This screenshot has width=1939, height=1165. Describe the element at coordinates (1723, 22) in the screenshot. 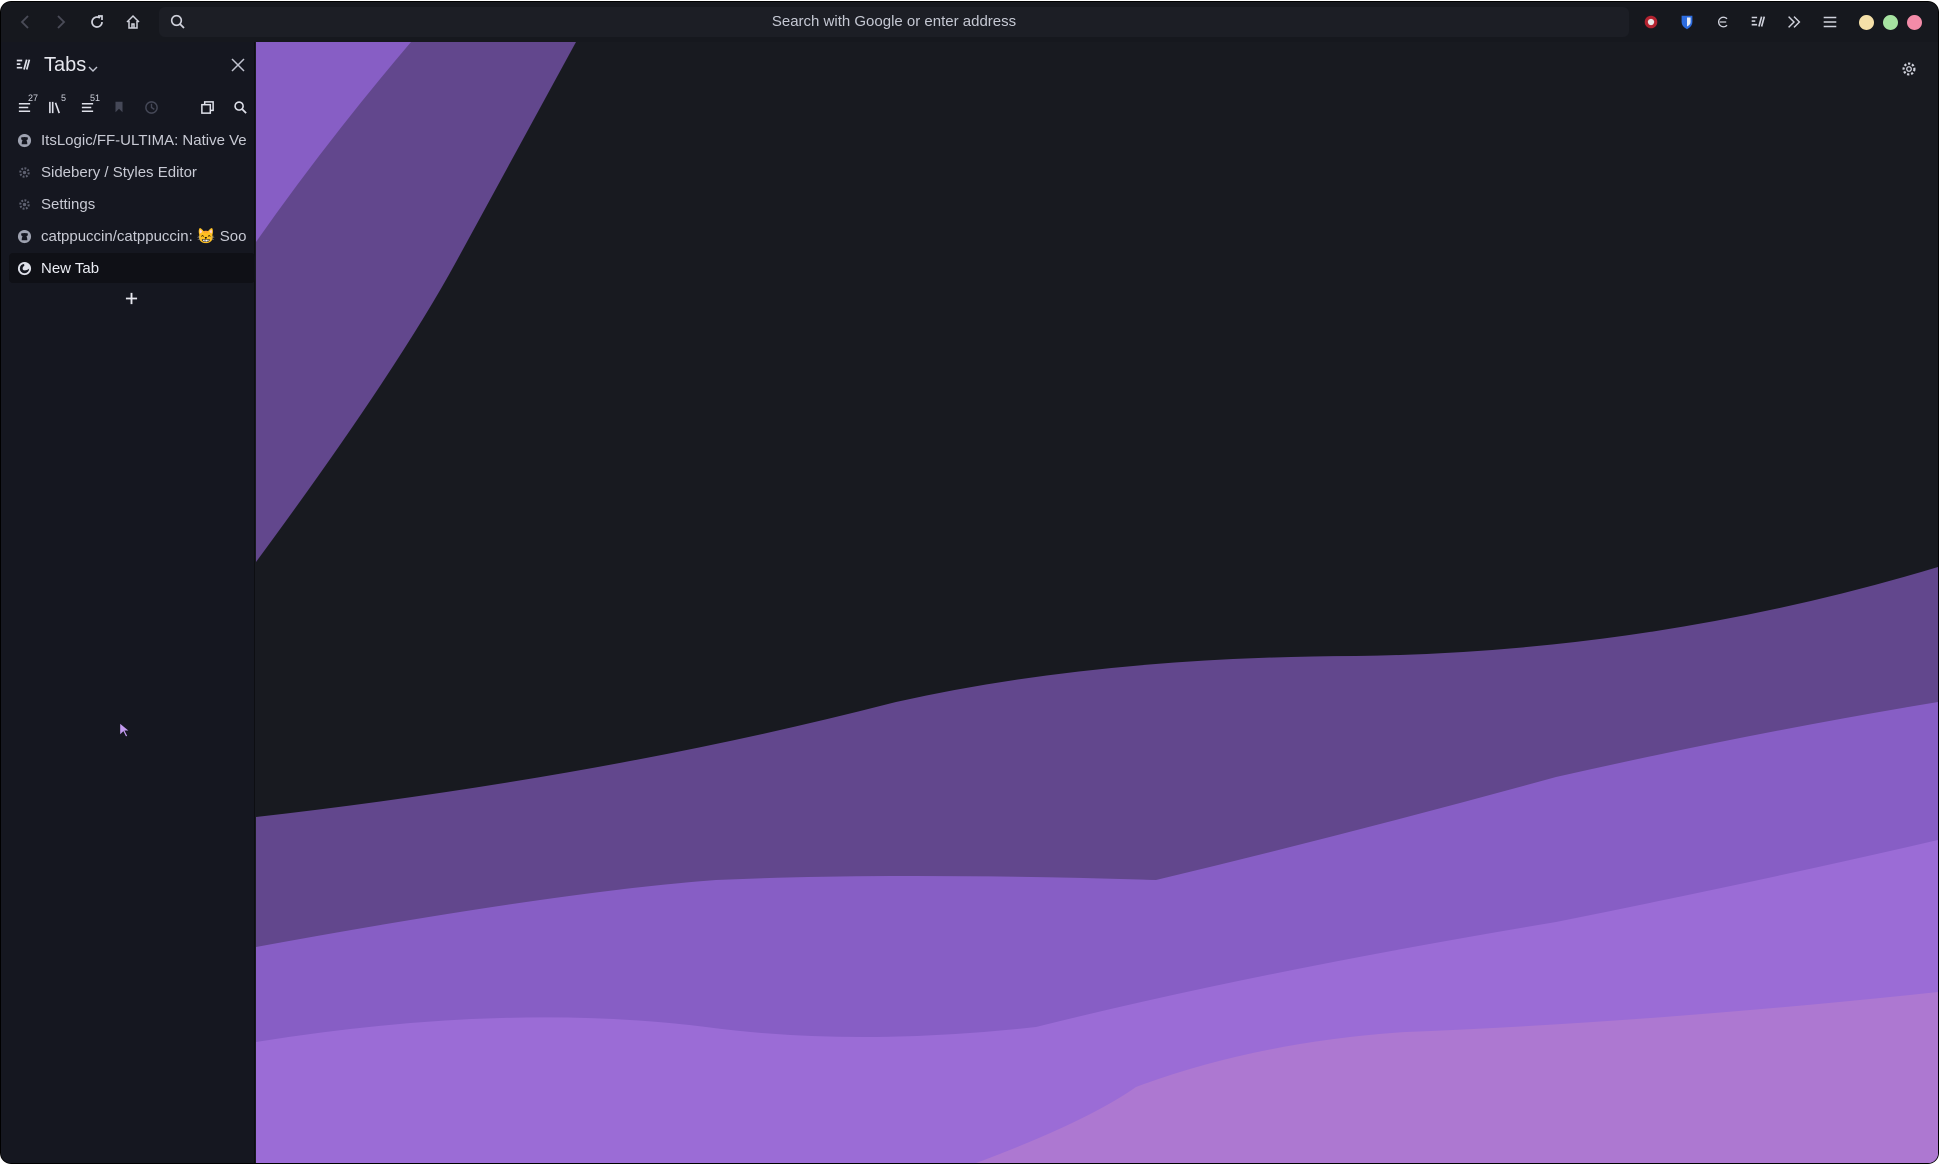

I see `extension-icon` at that location.